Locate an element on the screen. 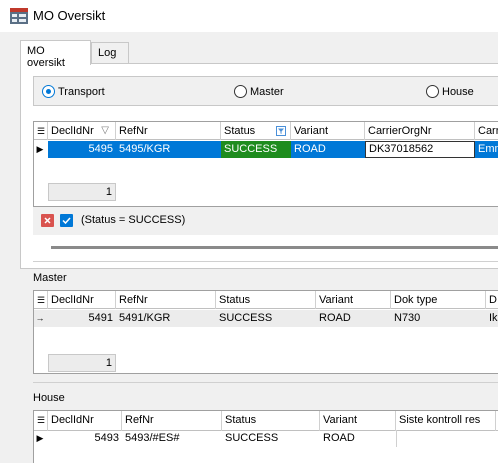 The height and width of the screenshot is (463, 498). table-row: → 5491 5491/KGR SUCCESS ROAD N730 Ik is located at coordinates (266, 318).